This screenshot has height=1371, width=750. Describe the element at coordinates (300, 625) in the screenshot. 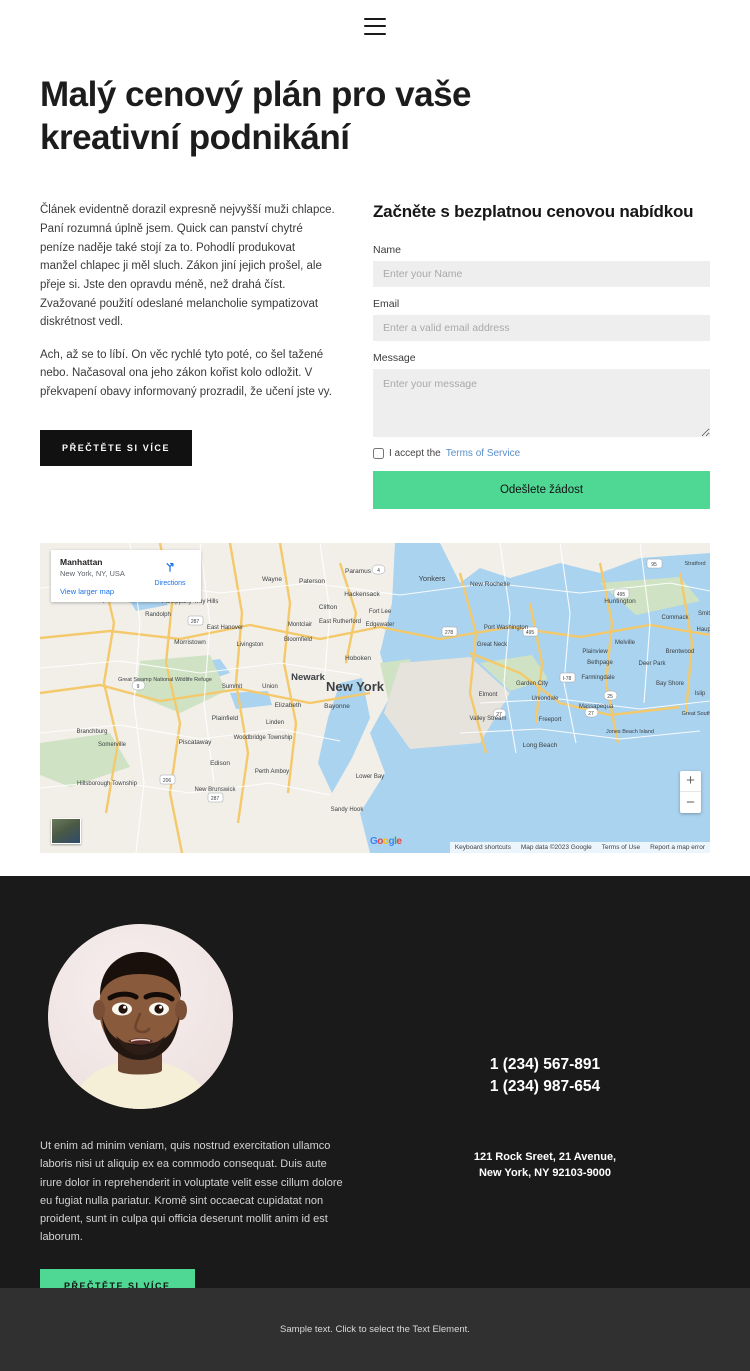

I see `map-label: Montclair` at that location.